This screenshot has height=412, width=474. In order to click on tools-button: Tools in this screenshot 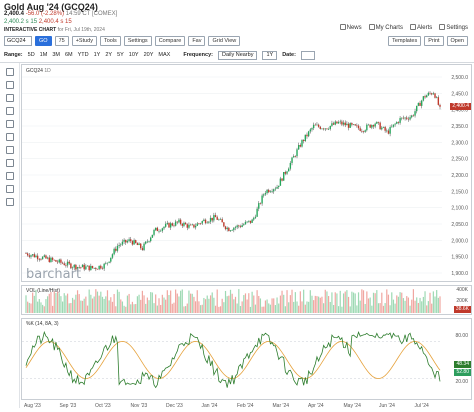, I will do `click(110, 41)`.